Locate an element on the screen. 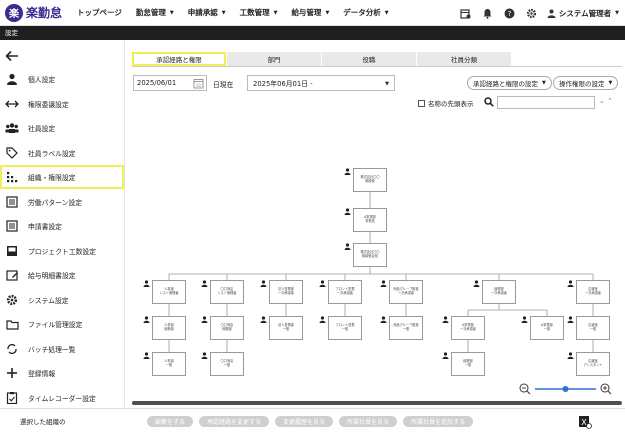 Image resolution: width=625 pixels, height=433 pixels. zoom-out-icon is located at coordinates (525, 389).